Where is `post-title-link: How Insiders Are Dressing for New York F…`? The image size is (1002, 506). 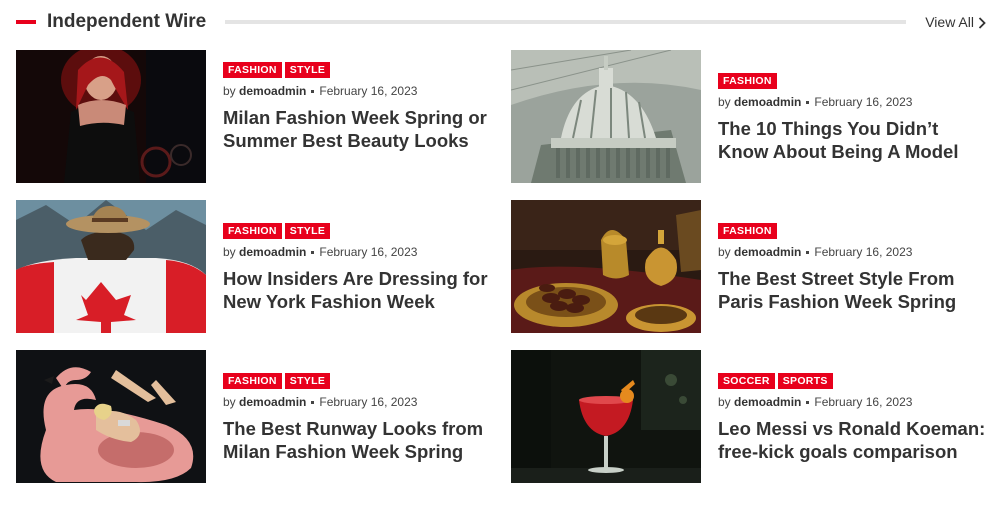
post-title-link: How Insiders Are Dressing for New York F… is located at coordinates (358, 290).